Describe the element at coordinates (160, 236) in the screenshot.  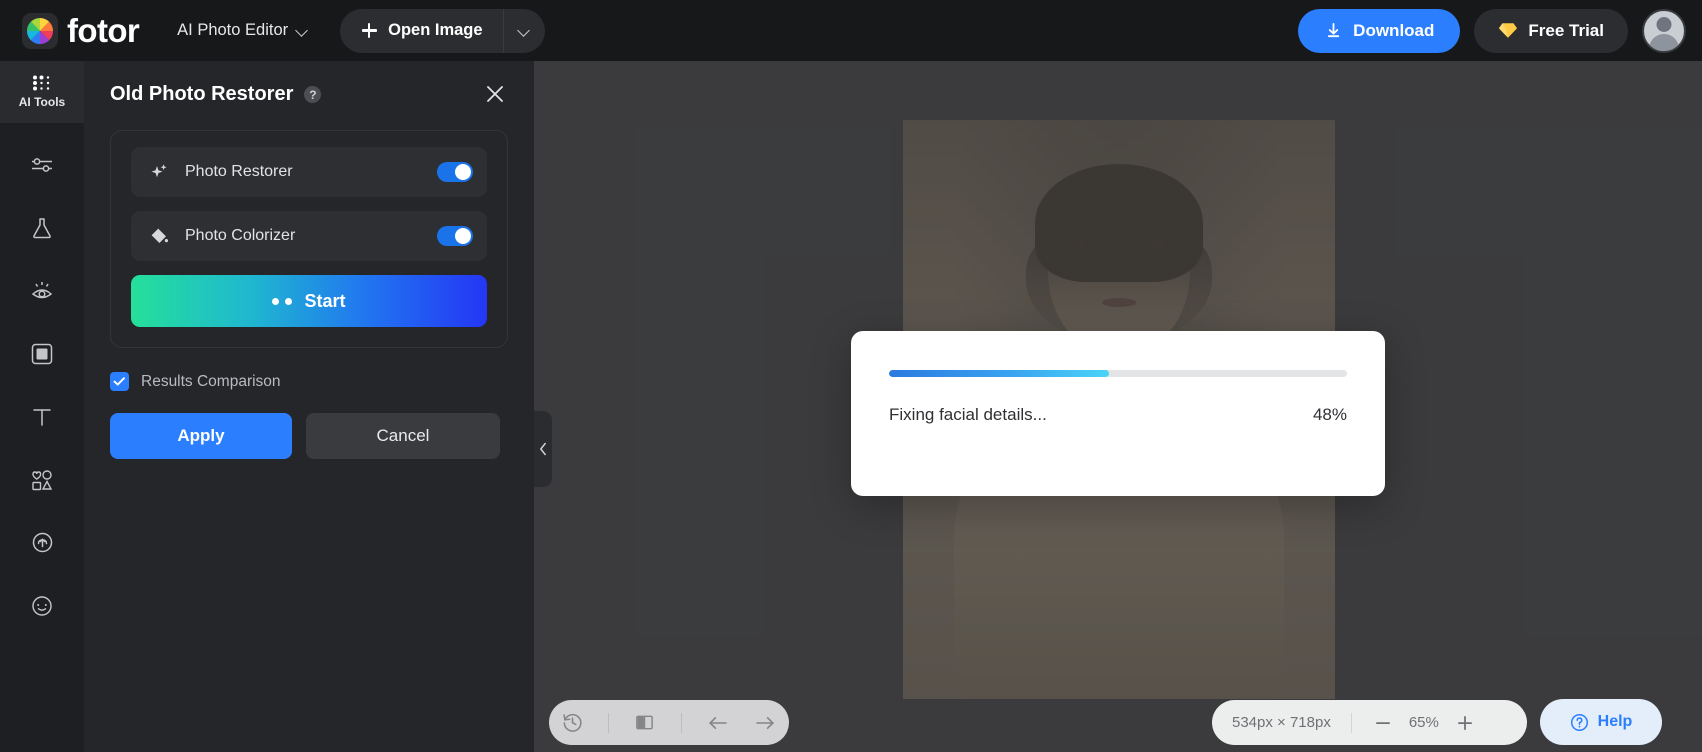
I see `paint-bucket-icon` at that location.